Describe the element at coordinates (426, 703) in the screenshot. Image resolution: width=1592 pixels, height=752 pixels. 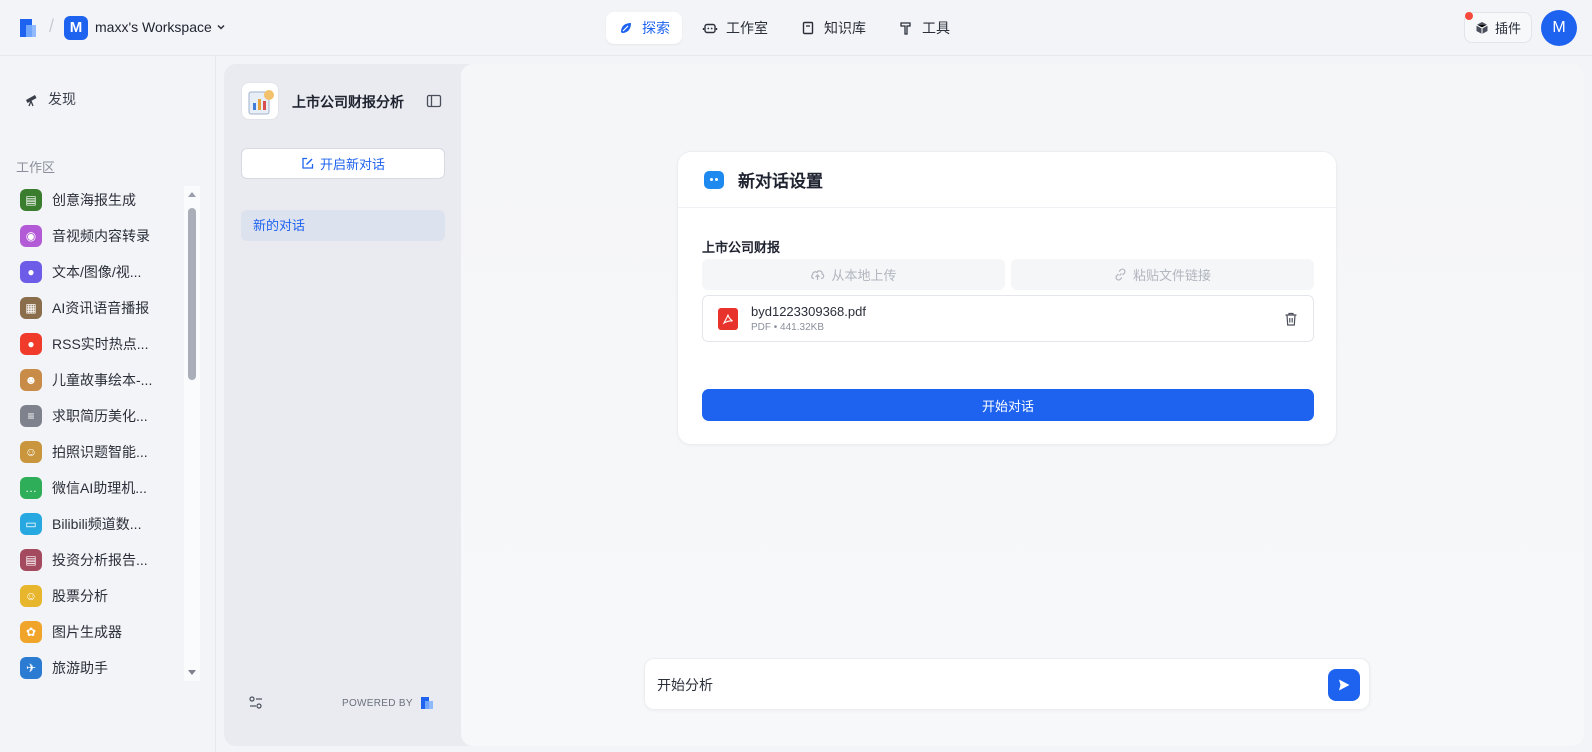
I see `powered-logo-icon` at that location.